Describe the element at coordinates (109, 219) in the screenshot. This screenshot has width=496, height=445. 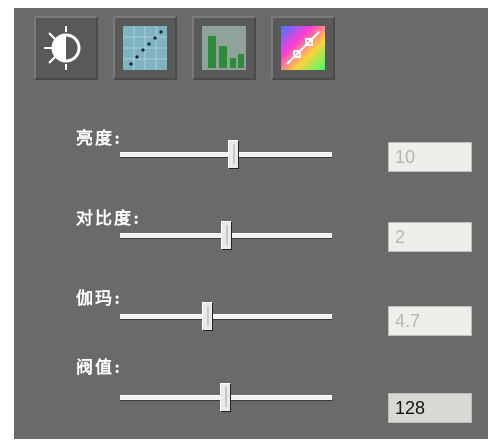
I see `contrast-label: 对比度:` at that location.